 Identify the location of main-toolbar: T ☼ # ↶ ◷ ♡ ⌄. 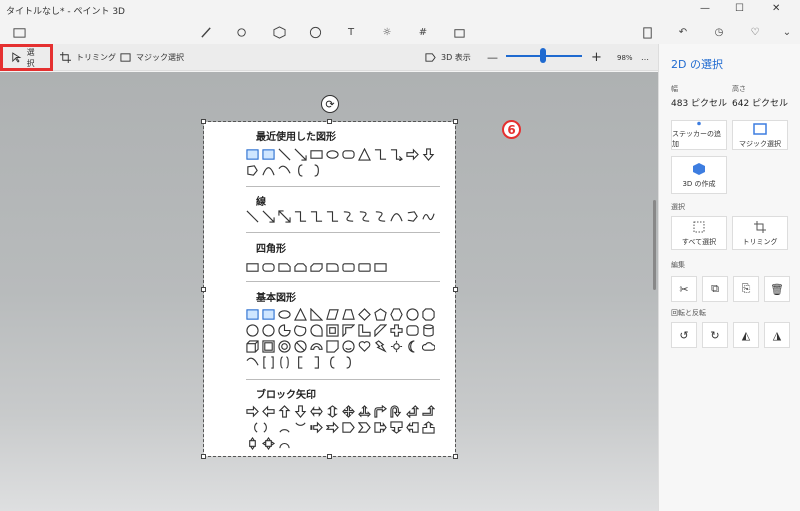
(400, 32).